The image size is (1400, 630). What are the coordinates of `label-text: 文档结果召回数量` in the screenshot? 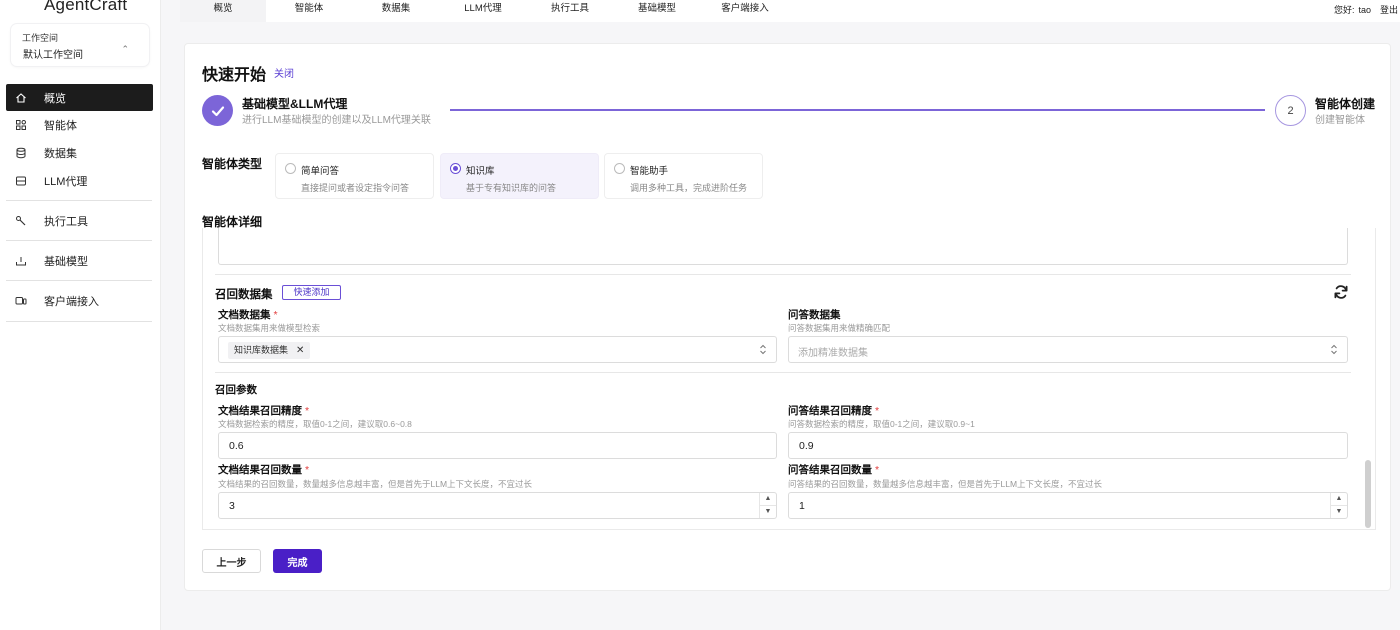 It's located at (260, 470).